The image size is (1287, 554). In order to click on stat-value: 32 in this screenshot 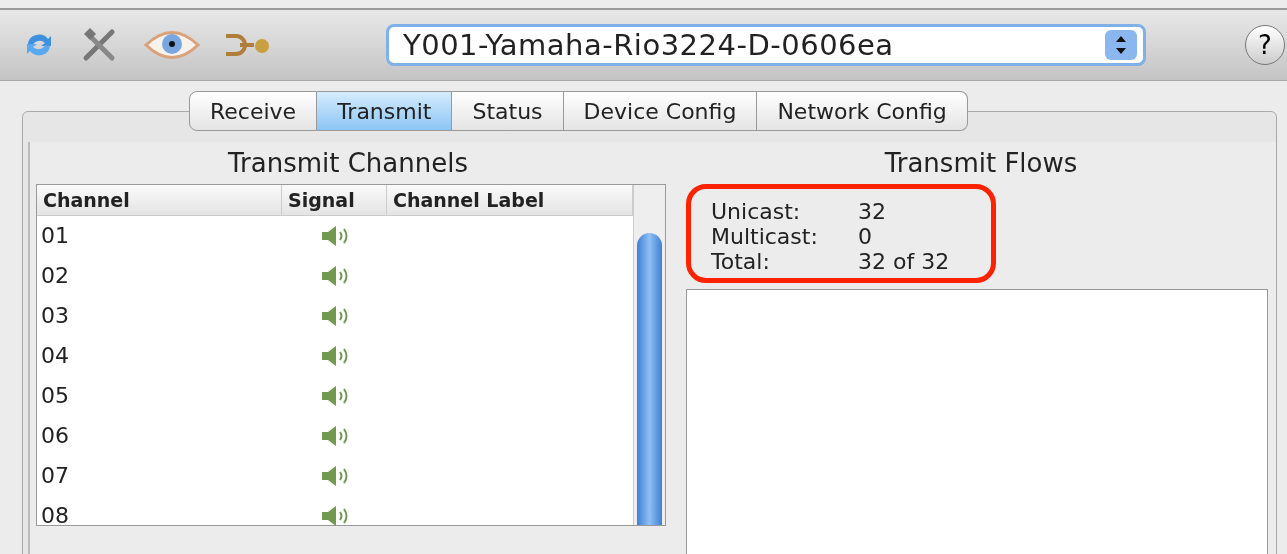, I will do `click(872, 211)`.